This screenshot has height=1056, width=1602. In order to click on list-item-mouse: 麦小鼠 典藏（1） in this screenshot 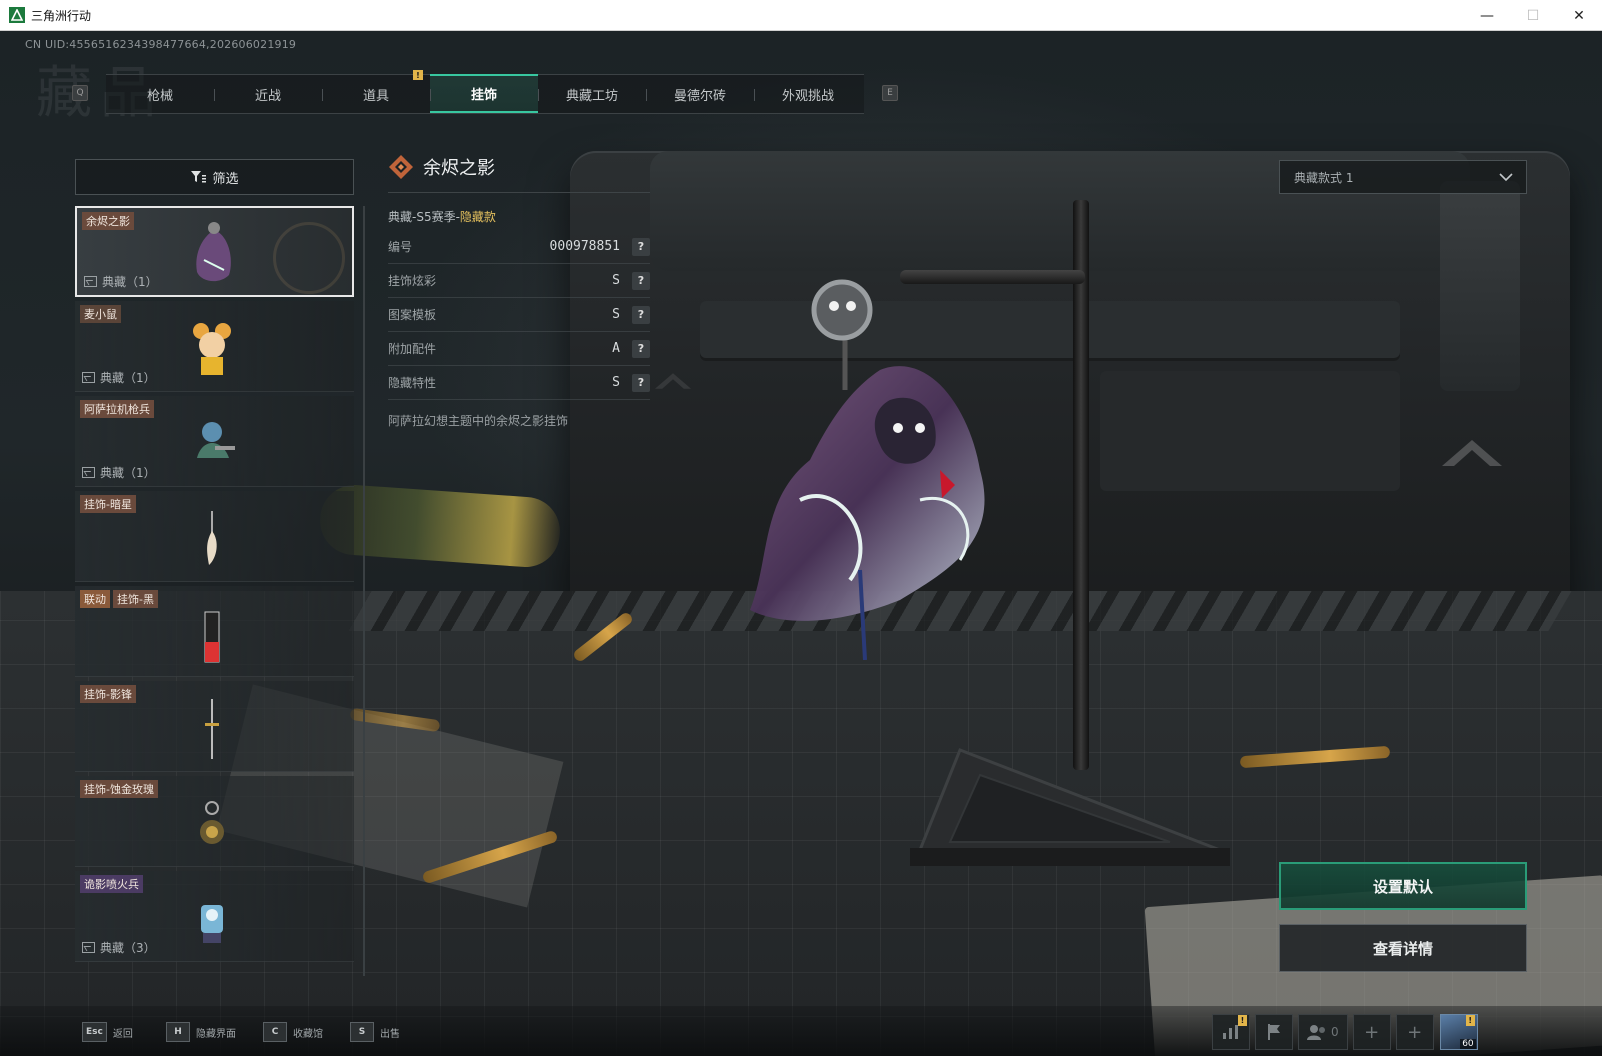, I will do `click(214, 346)`.